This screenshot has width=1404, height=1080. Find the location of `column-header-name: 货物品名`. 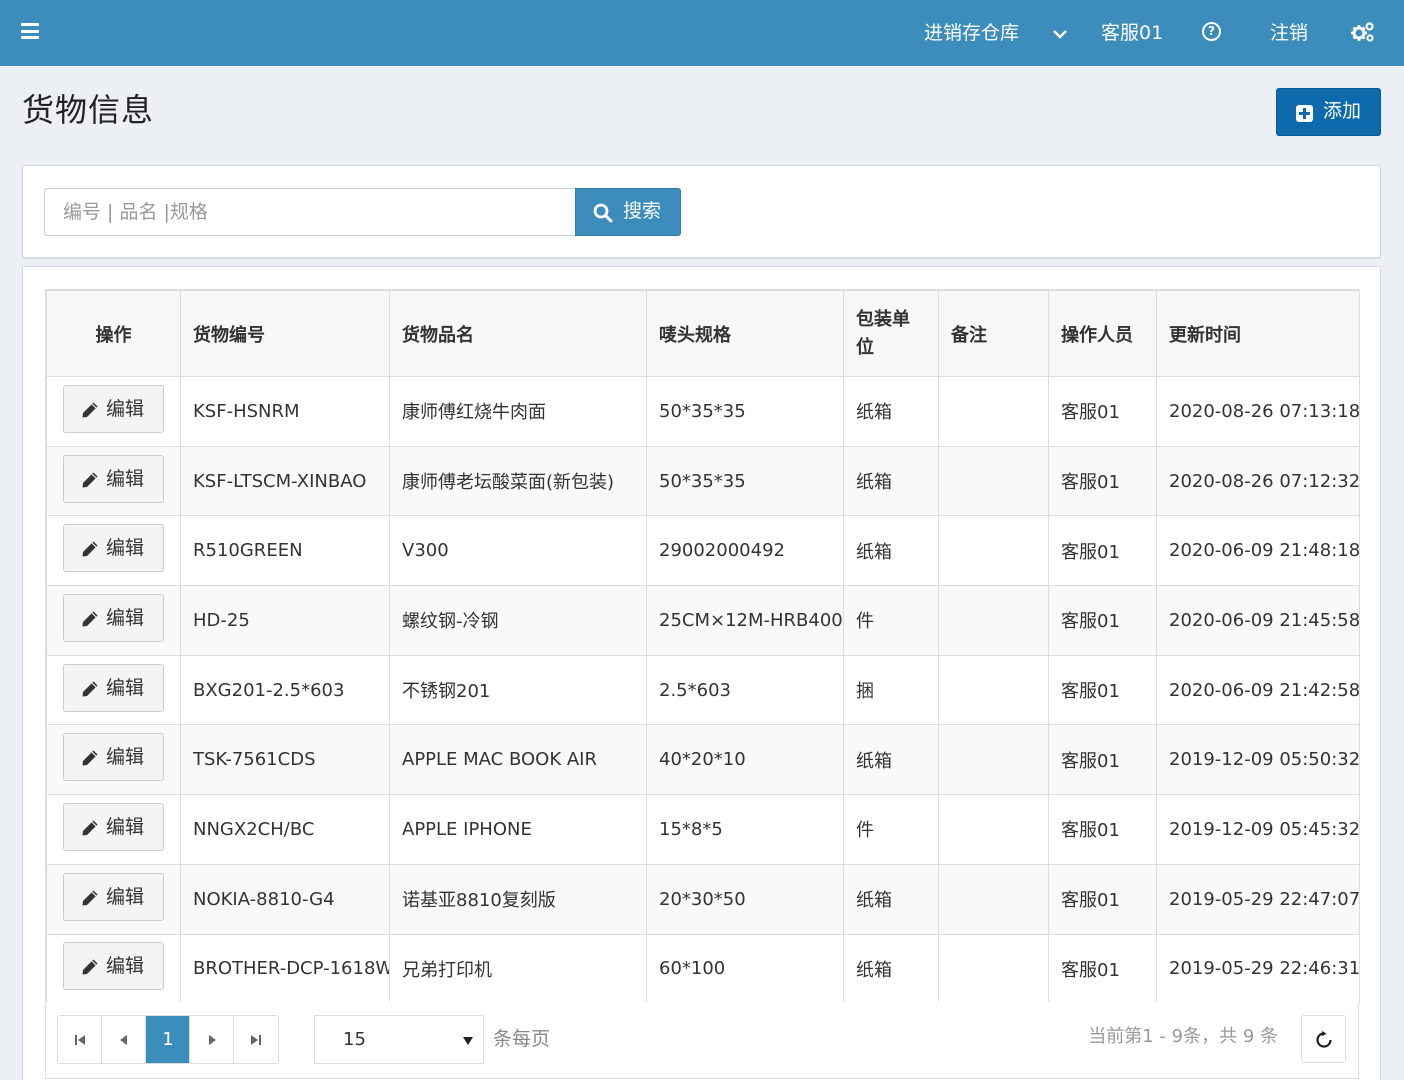

column-header-name: 货物品名 is located at coordinates (518, 333).